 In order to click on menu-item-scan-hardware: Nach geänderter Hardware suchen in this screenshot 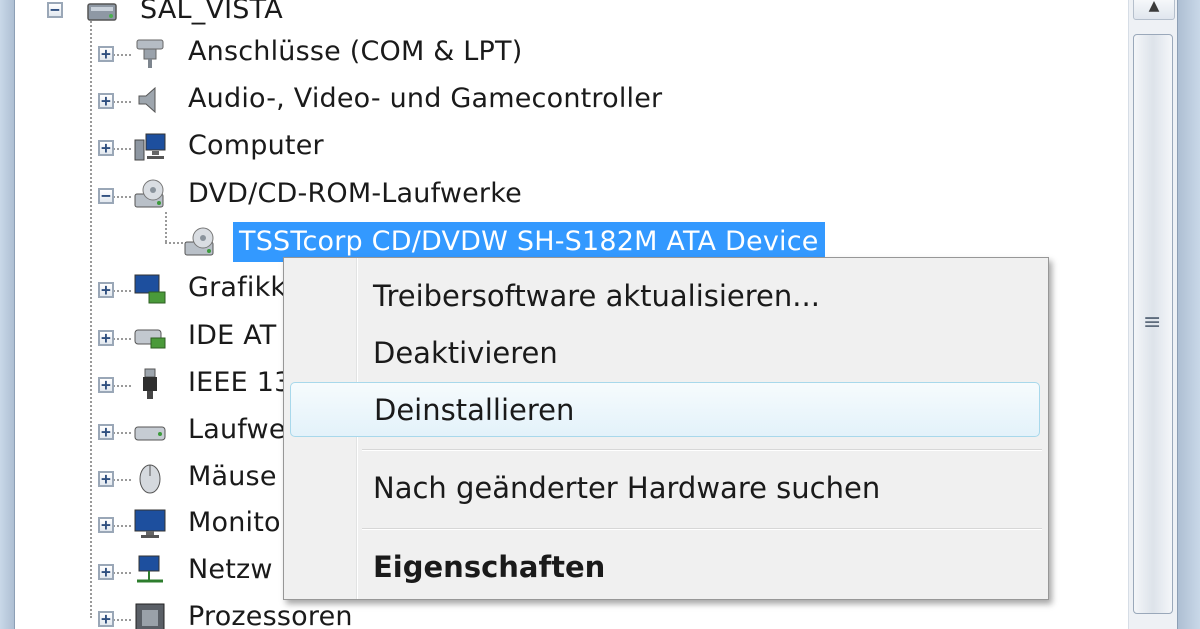, I will do `click(665, 488)`.